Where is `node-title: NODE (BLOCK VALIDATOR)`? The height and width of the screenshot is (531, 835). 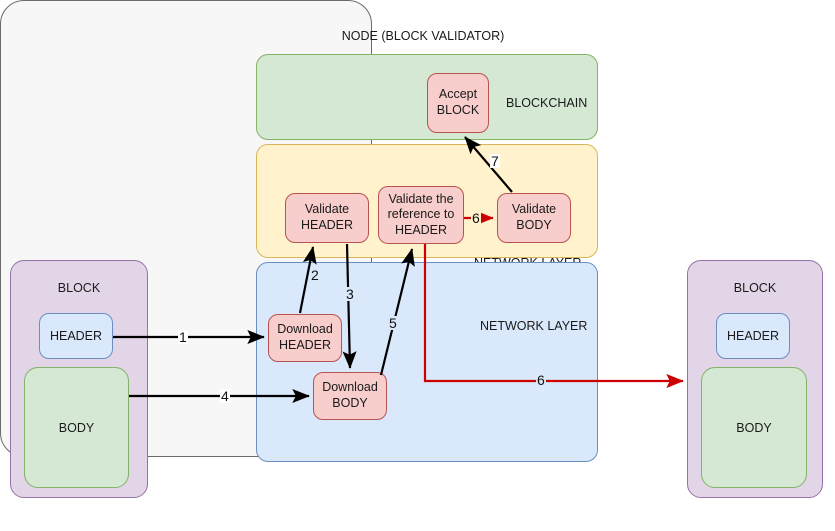 node-title: NODE (BLOCK VALIDATOR) is located at coordinates (423, 36).